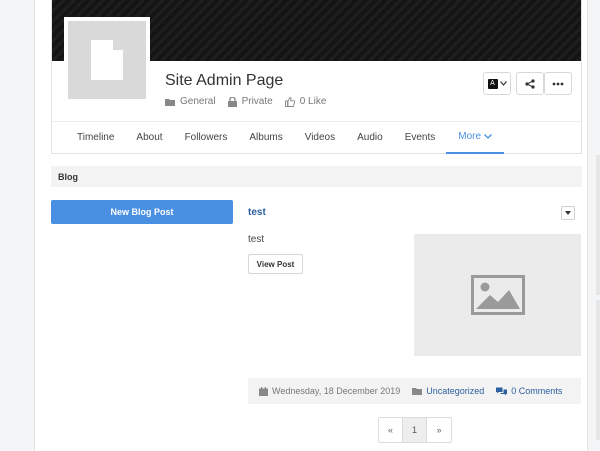 The height and width of the screenshot is (451, 600). Describe the element at coordinates (391, 430) in the screenshot. I see `pagination-prev: «` at that location.